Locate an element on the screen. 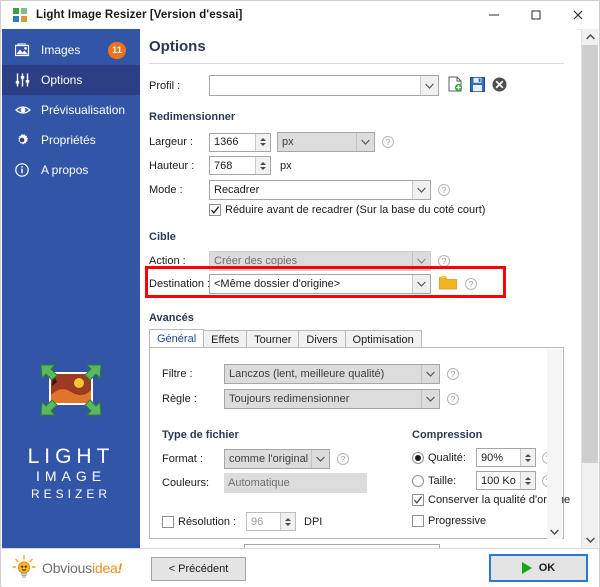 The width and height of the screenshot is (600, 587). width-stepper: 1366 is located at coordinates (240, 142).